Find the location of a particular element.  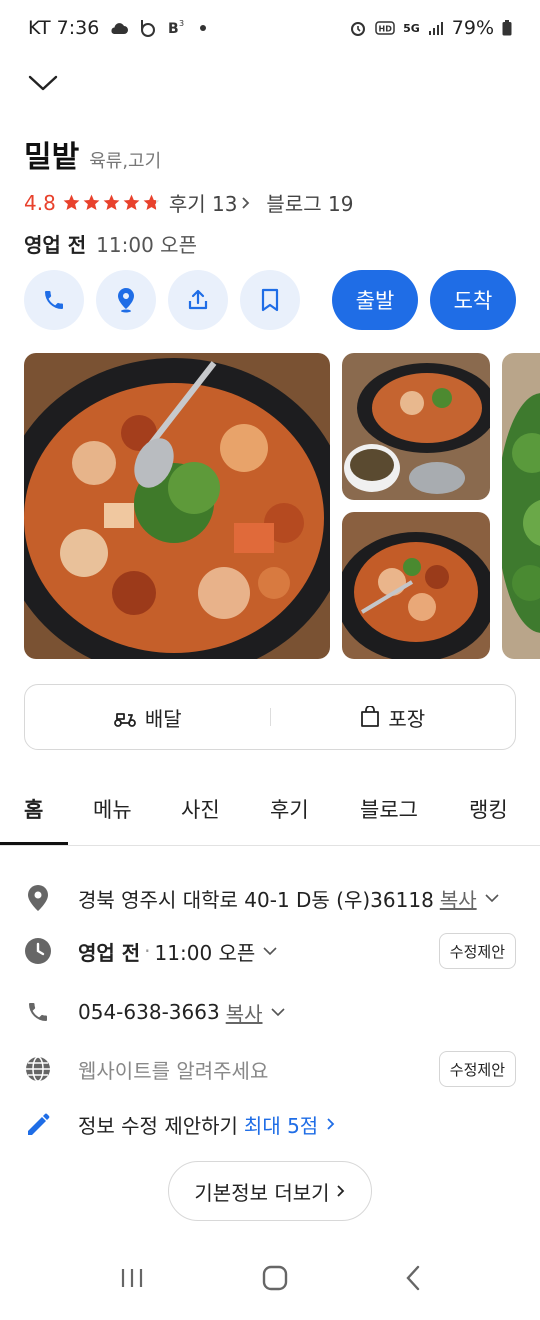

location-pin-icon is located at coordinates (38, 898).